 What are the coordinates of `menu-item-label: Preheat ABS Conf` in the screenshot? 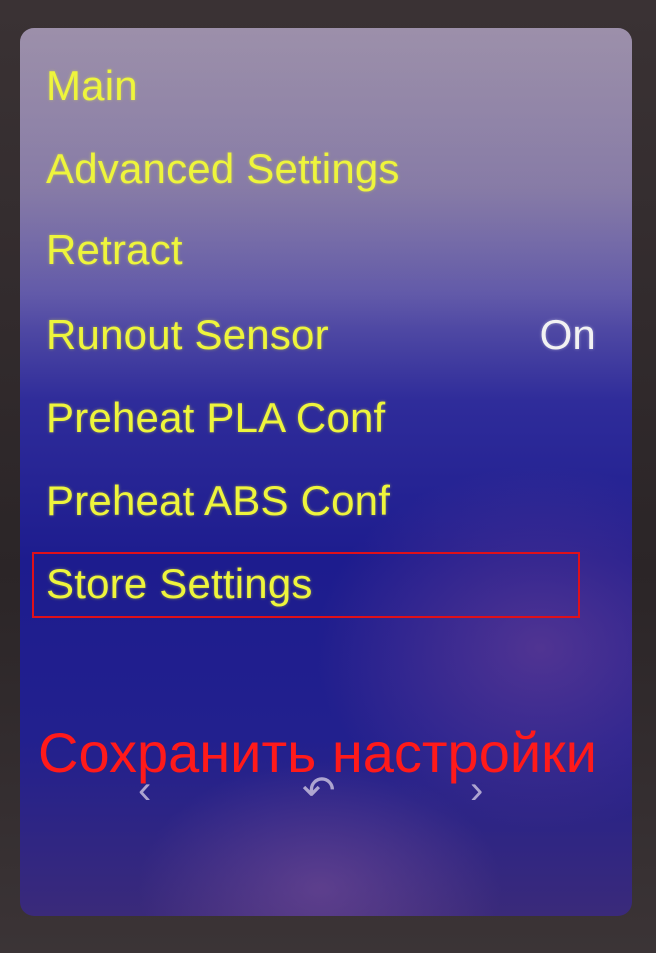 It's located at (218, 500).